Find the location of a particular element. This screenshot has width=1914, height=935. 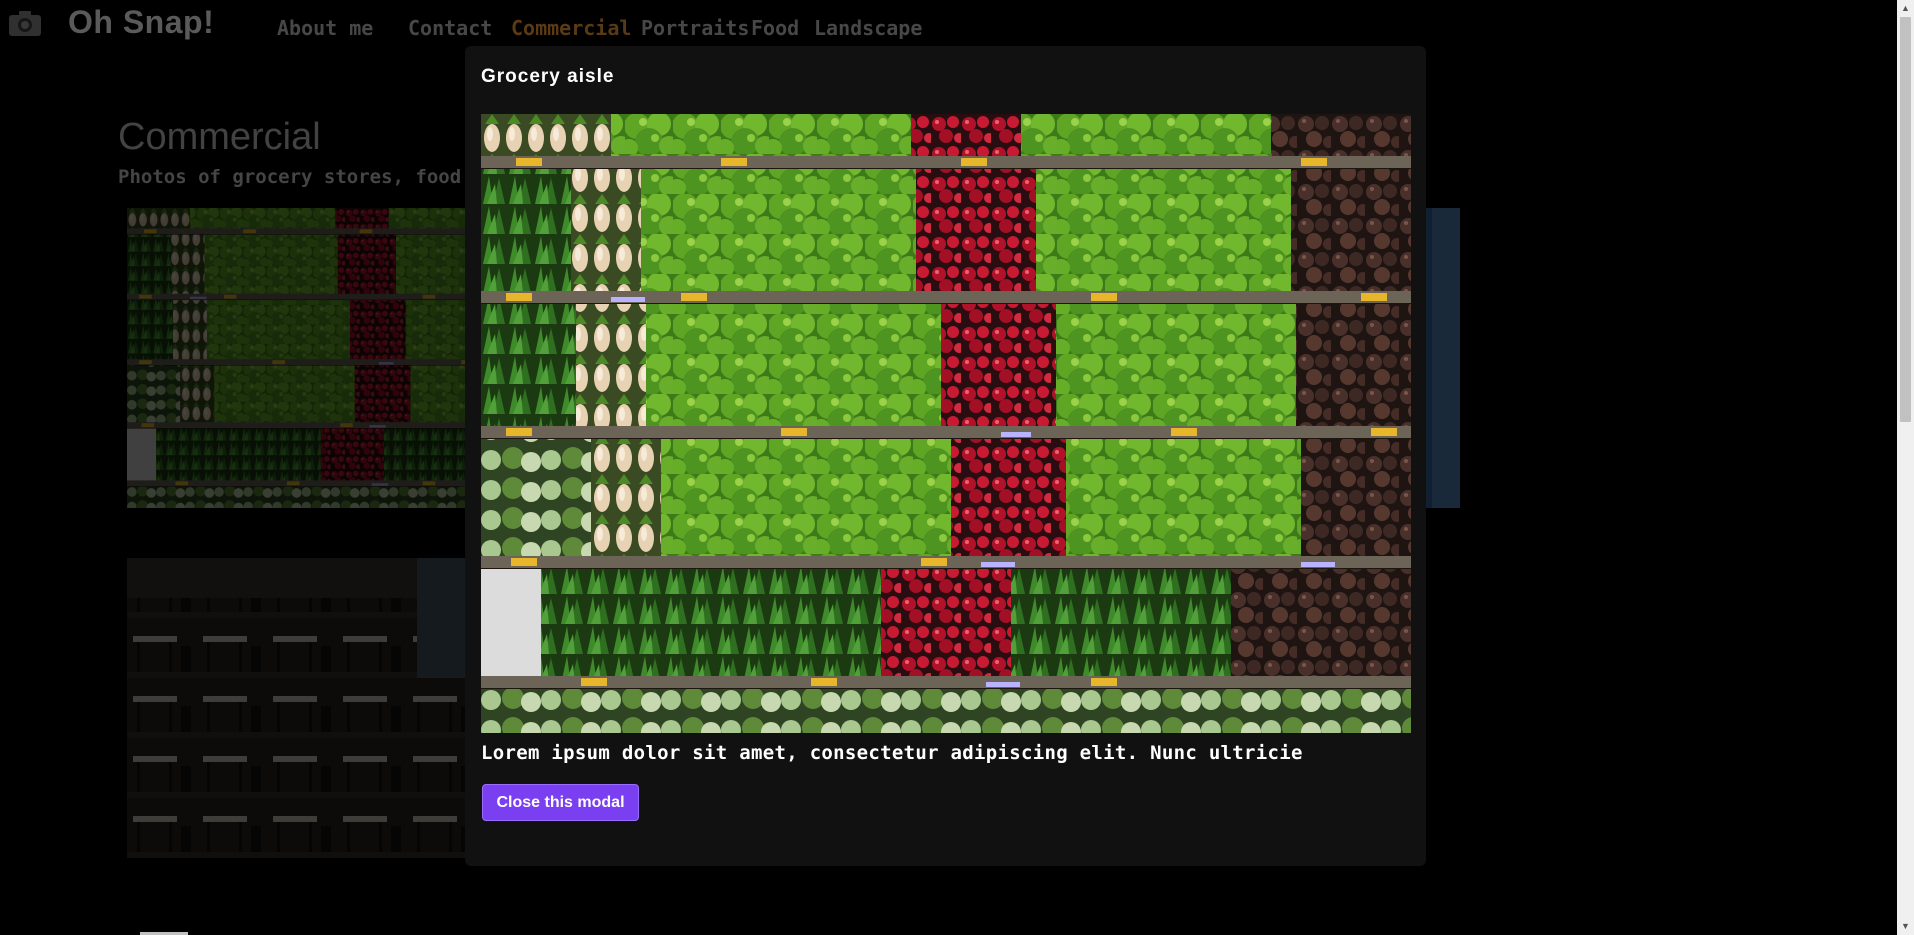

scroll-down-arrow-icon: ▼ is located at coordinates (1905, 926).